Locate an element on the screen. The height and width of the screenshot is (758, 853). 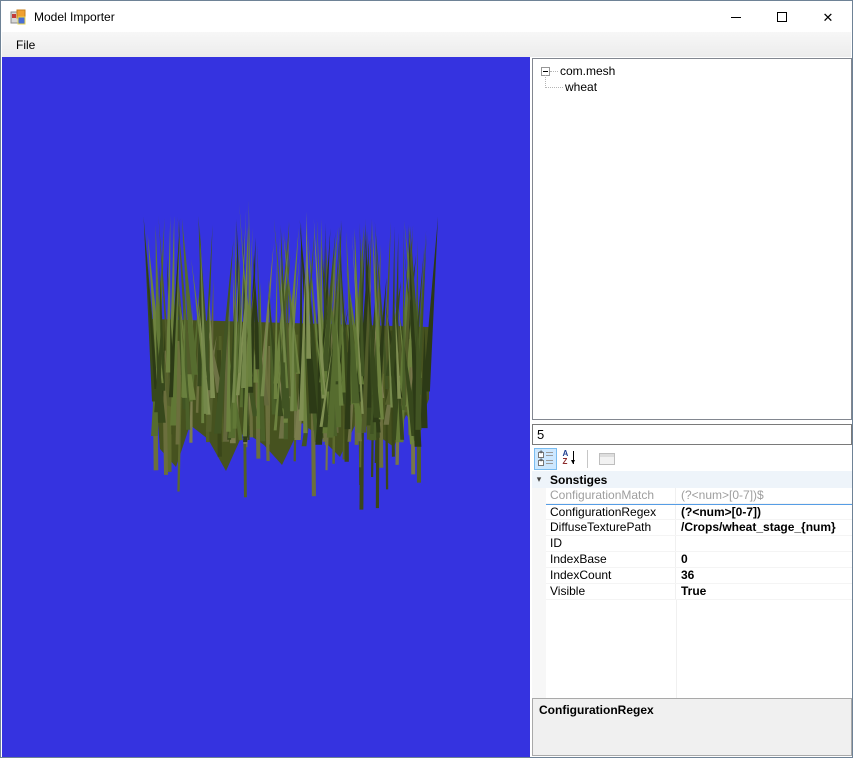
property-name: ConfigurationRegex is located at coordinates (611, 512).